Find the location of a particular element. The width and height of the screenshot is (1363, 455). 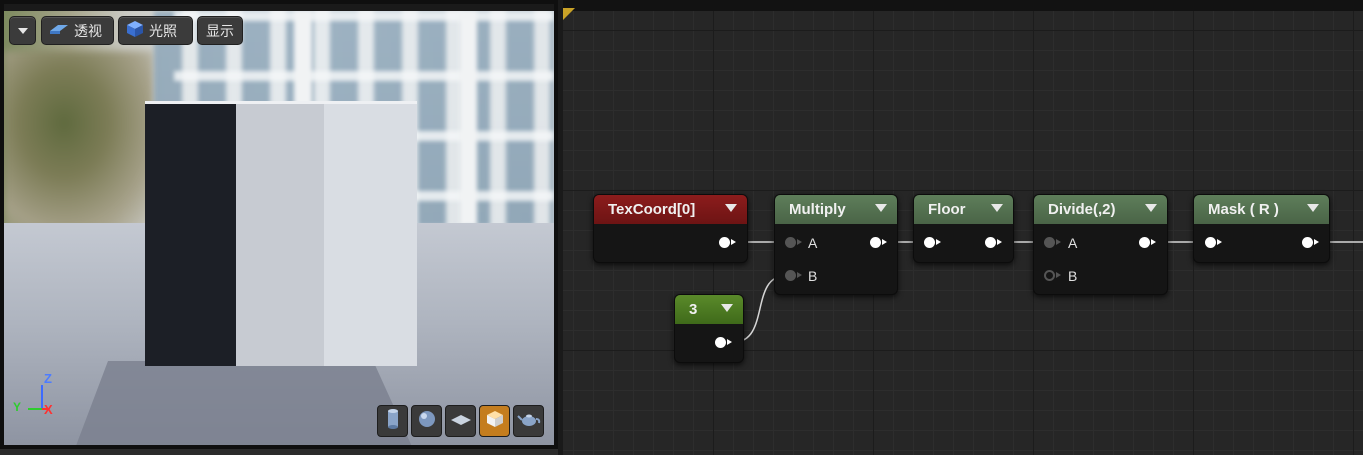

multiply-node: Multiply A B is located at coordinates (836, 244).